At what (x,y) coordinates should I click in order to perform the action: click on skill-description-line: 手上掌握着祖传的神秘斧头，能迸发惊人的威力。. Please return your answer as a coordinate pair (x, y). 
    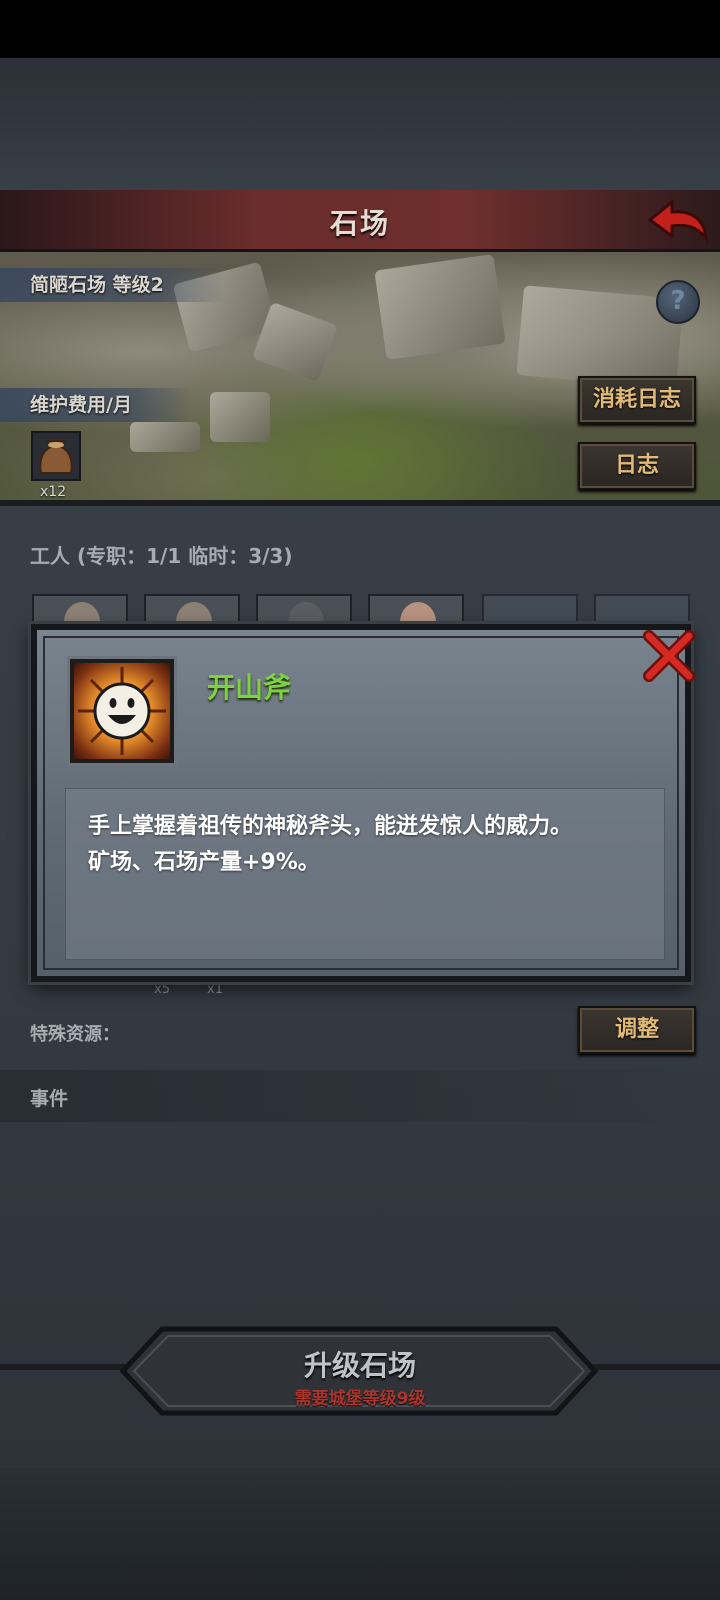
    Looking at the image, I should click on (330, 826).